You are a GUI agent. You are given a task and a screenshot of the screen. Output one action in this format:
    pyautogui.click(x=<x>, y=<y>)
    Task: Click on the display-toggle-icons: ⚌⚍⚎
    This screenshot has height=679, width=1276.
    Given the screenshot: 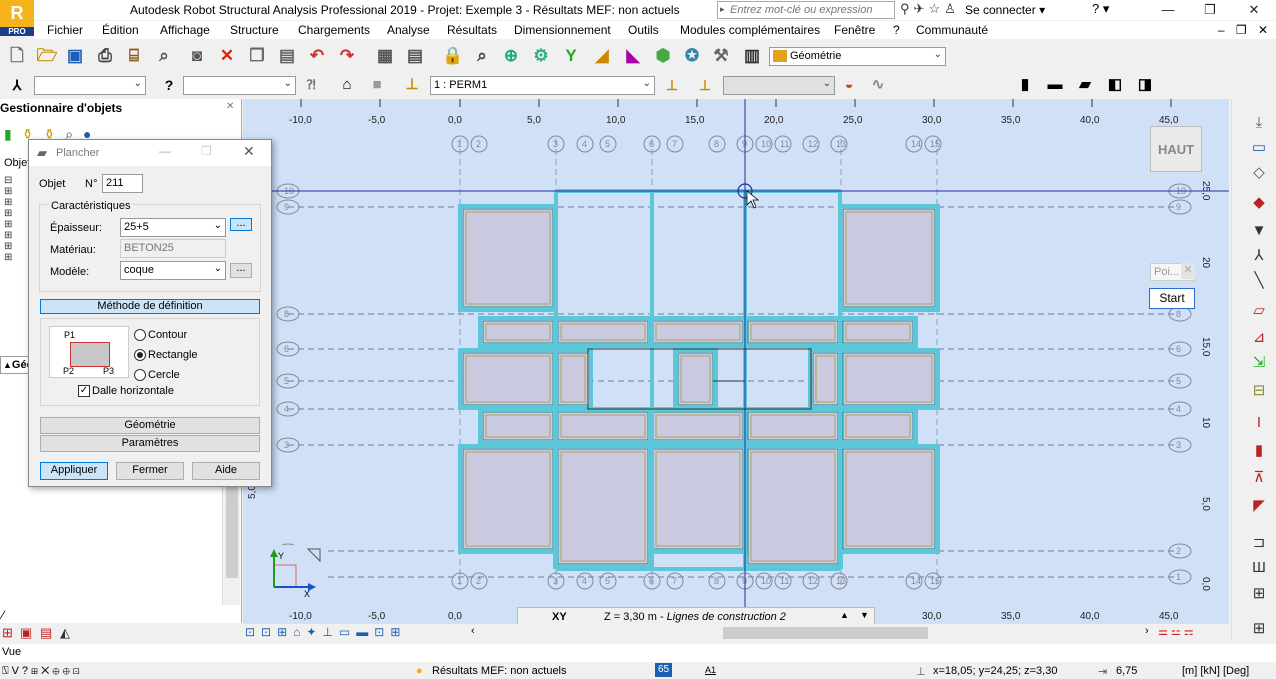 What is the action you would take?
    pyautogui.click(x=1177, y=631)
    